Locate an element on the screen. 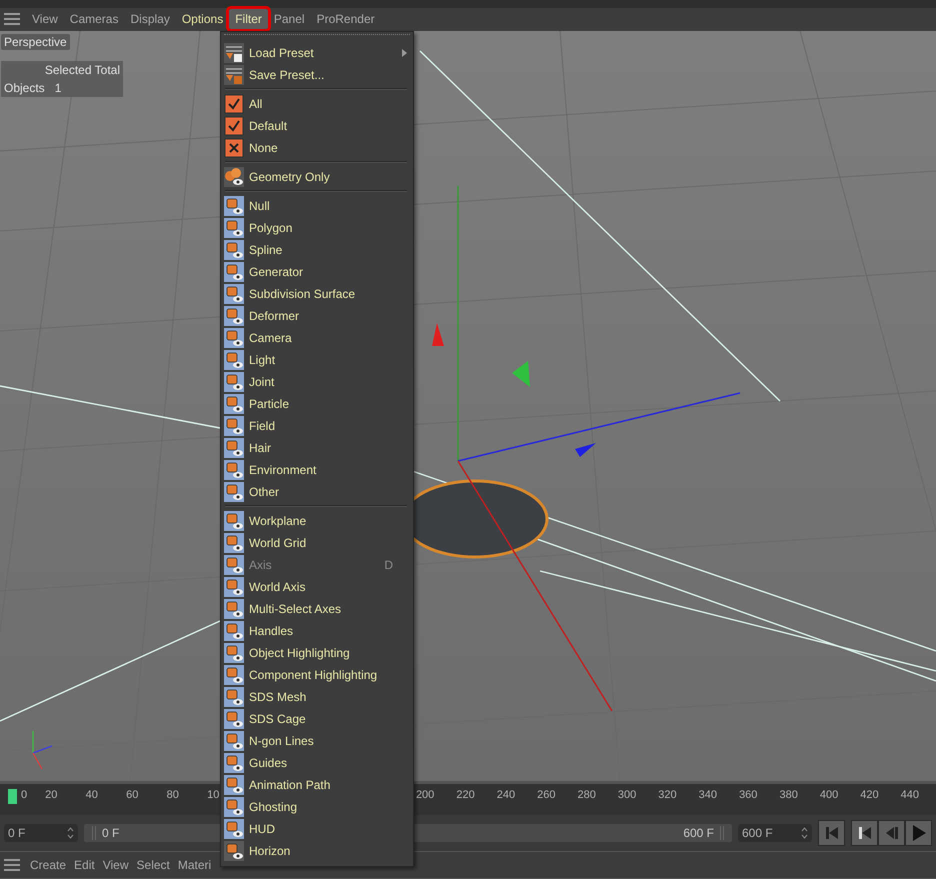  frame-number: 0 is located at coordinates (24, 796).